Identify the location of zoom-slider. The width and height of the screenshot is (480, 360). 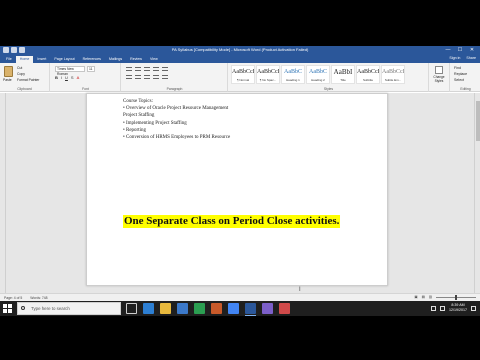
(456, 297).